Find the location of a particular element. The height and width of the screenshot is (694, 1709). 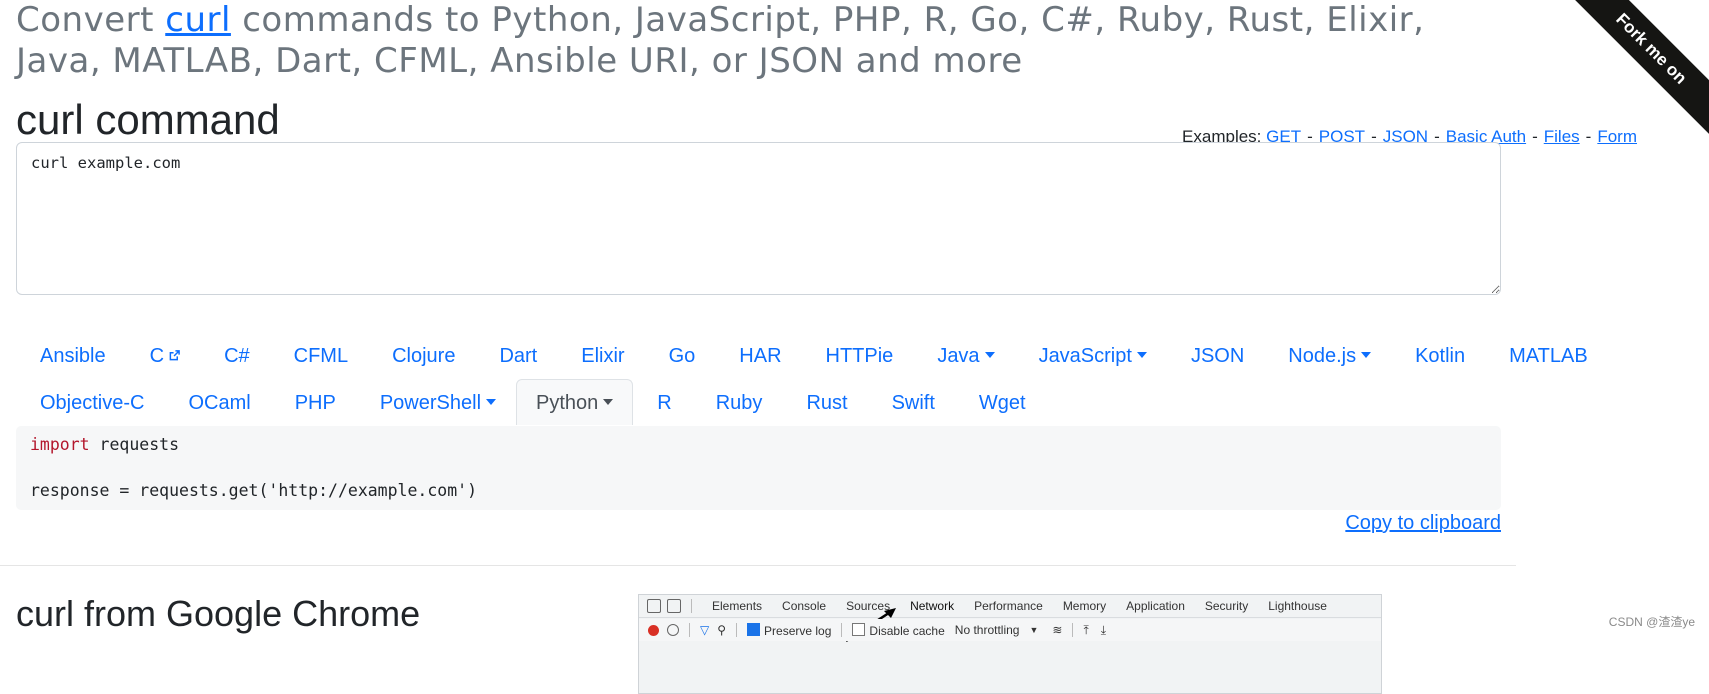

tab-label: Elixir is located at coordinates (603, 356).